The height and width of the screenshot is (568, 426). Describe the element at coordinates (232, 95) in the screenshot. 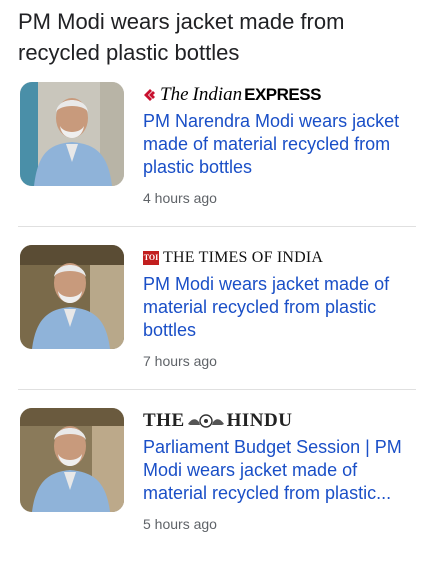

I see `source-indian-express: The Indian EXPRESS` at that location.